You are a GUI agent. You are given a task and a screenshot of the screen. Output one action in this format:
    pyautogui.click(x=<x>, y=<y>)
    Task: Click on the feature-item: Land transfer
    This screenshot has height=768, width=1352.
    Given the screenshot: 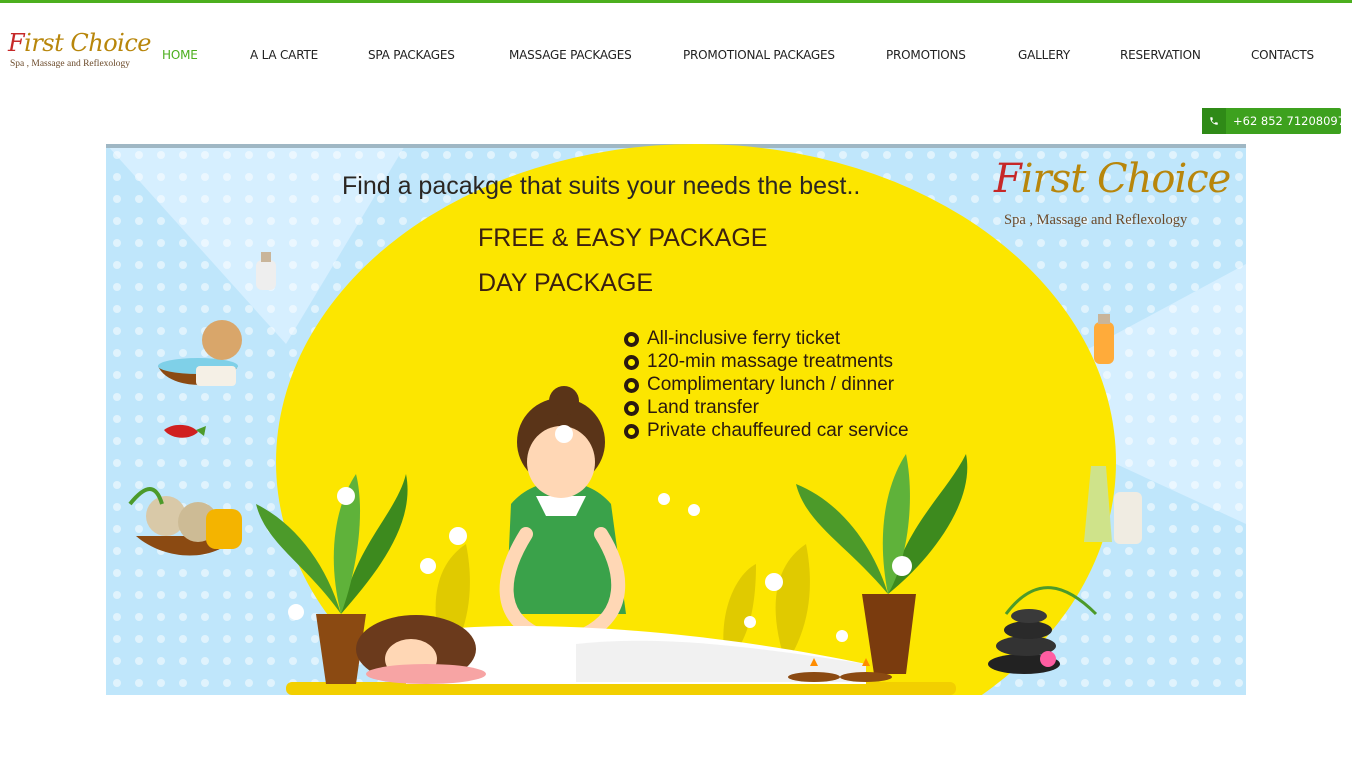 What is the action you would take?
    pyautogui.click(x=766, y=408)
    